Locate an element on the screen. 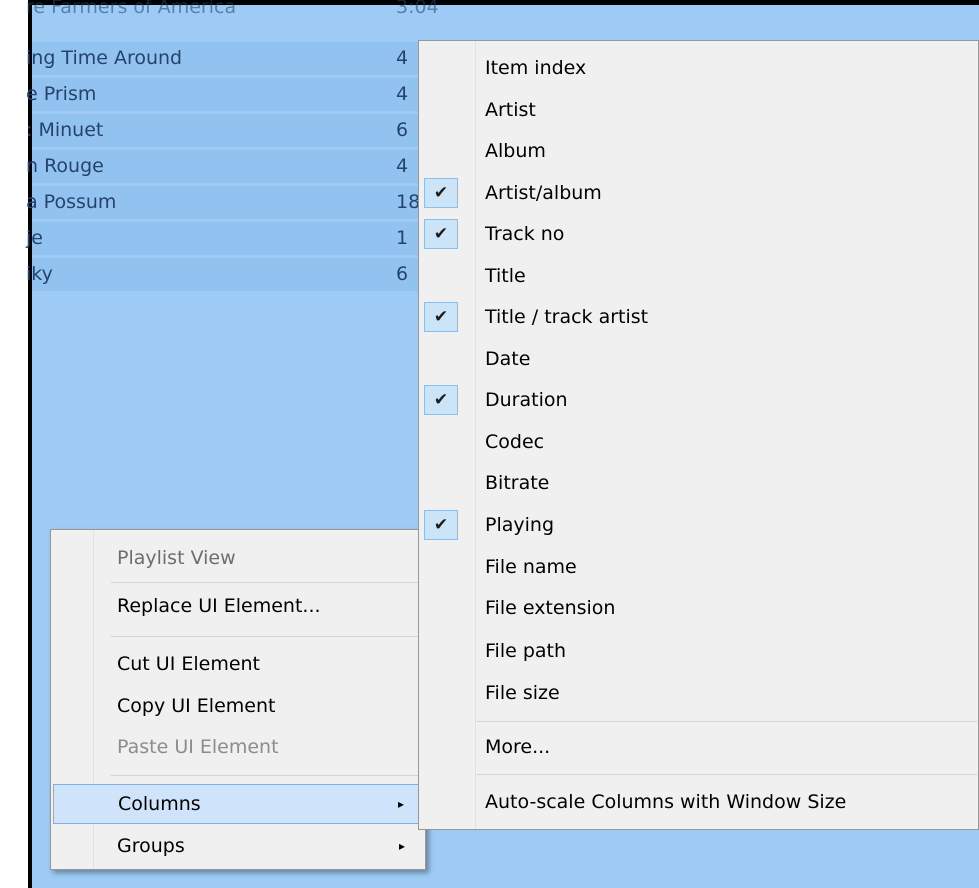  column-label: Track no is located at coordinates (525, 234).